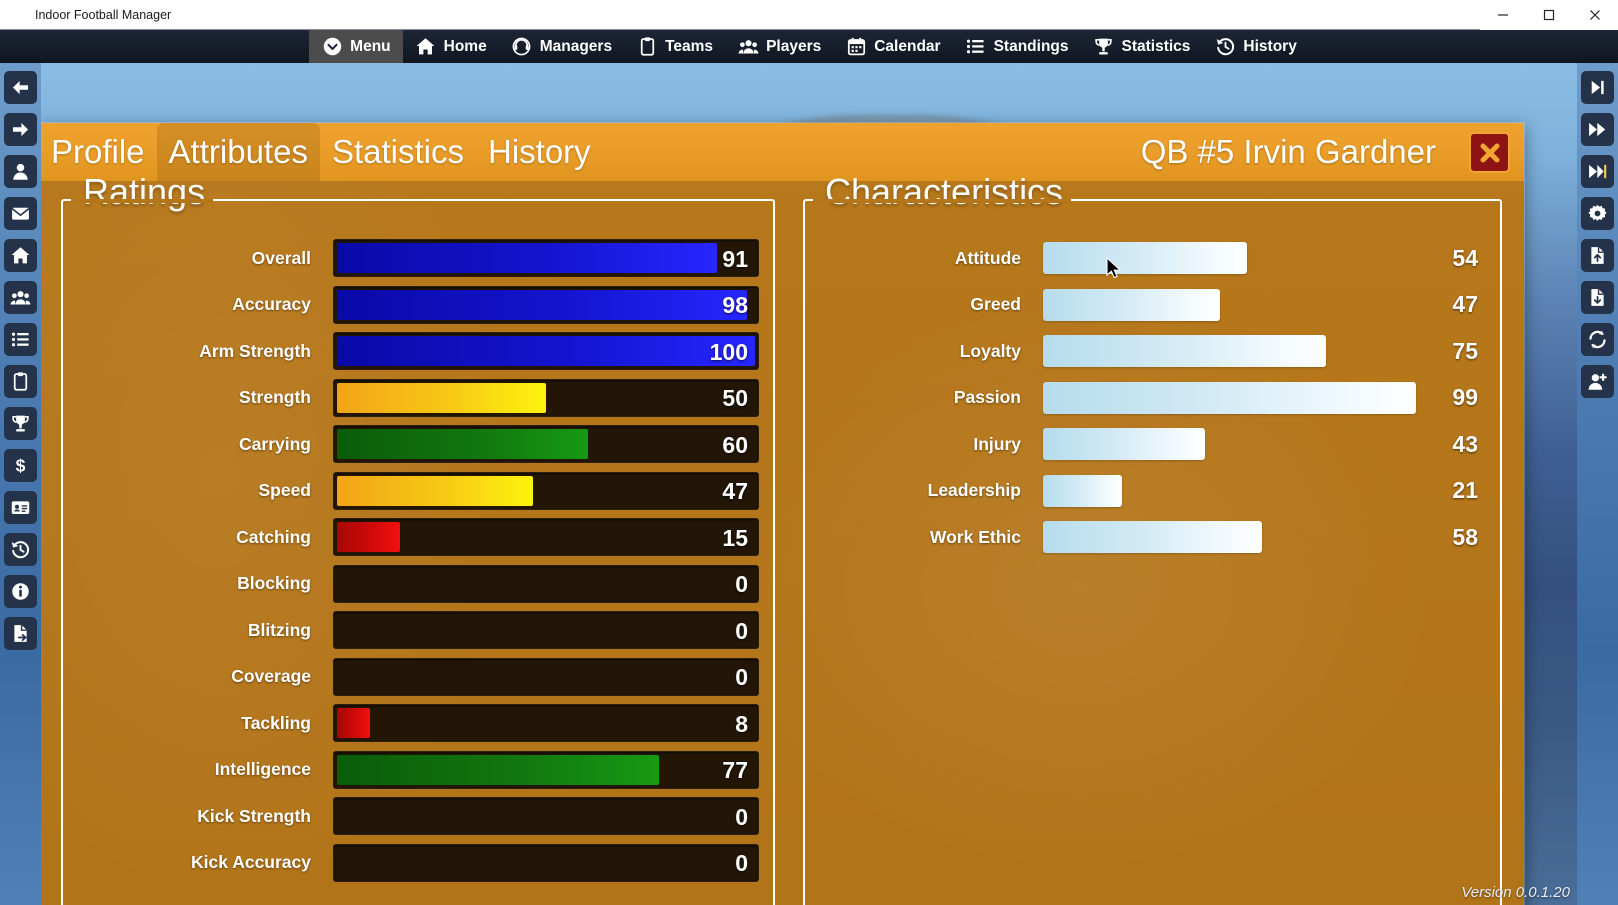  I want to click on rating-bar-track: 60, so click(546, 444).